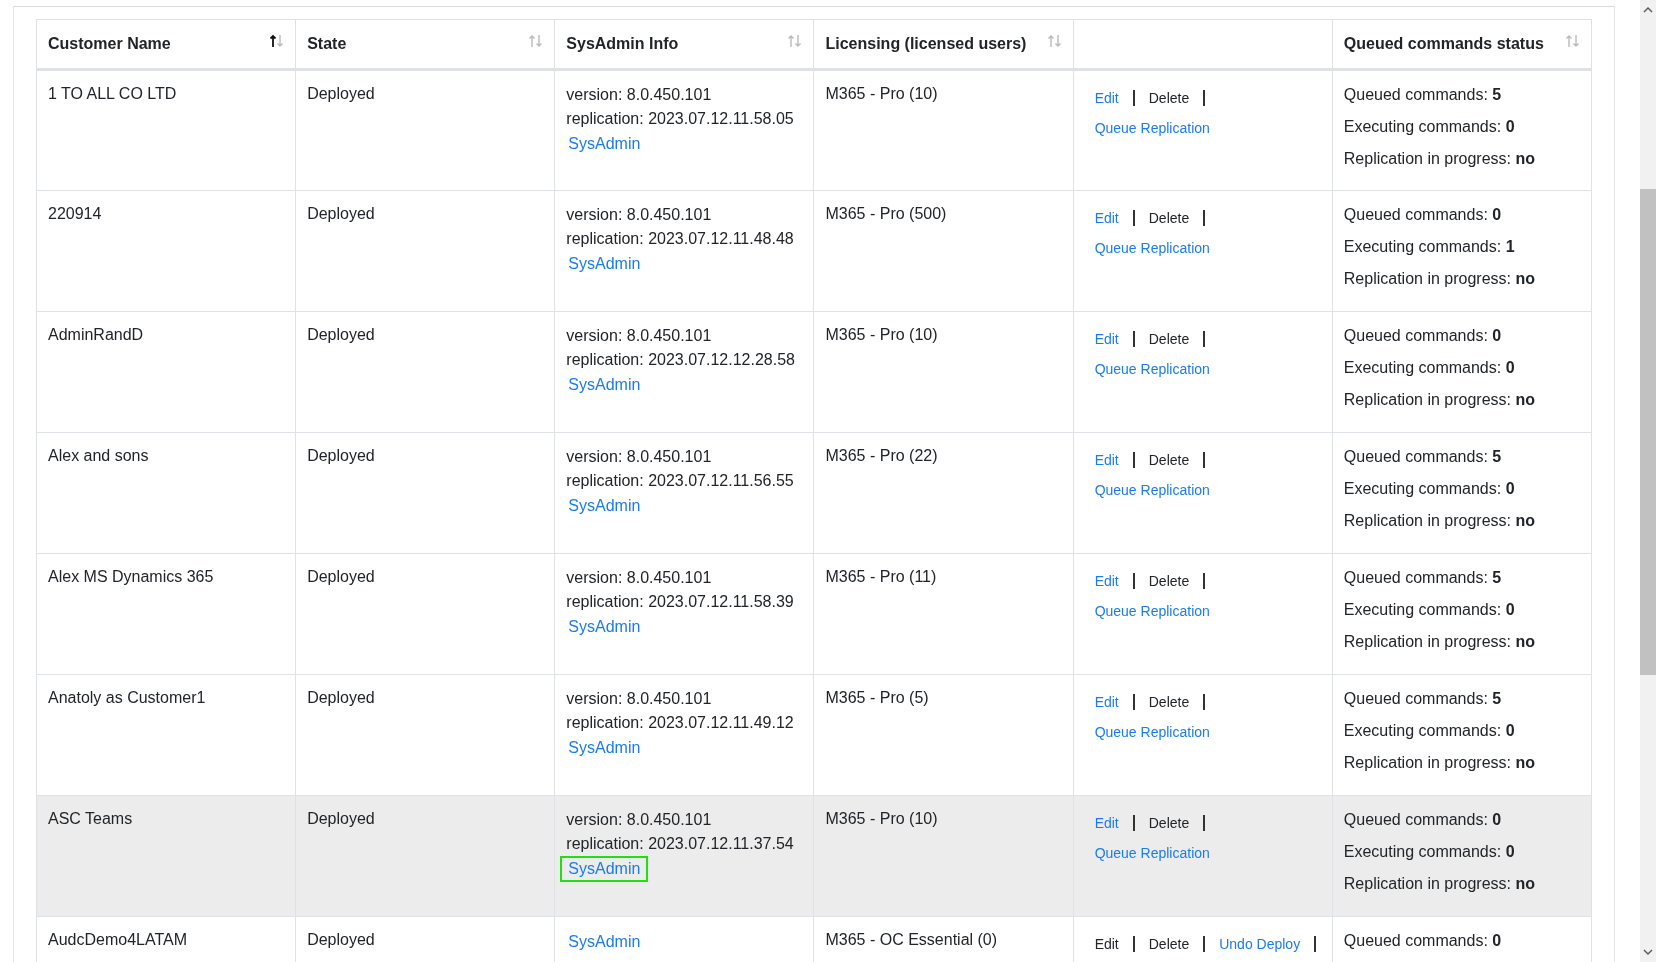 The width and height of the screenshot is (1656, 962). I want to click on action-link: Undo Deploy, so click(1260, 944).